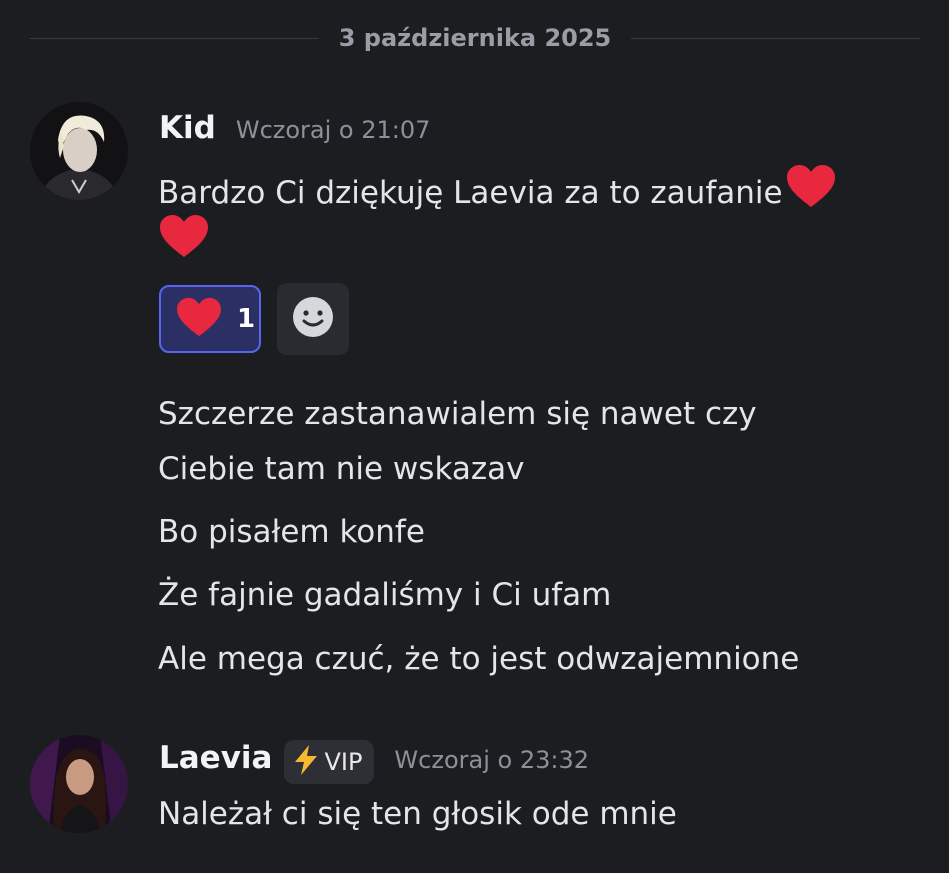 This screenshot has height=873, width=949. I want to click on message-text-laevia: Należał ci się ten głosik ode mnie, so click(417, 814).